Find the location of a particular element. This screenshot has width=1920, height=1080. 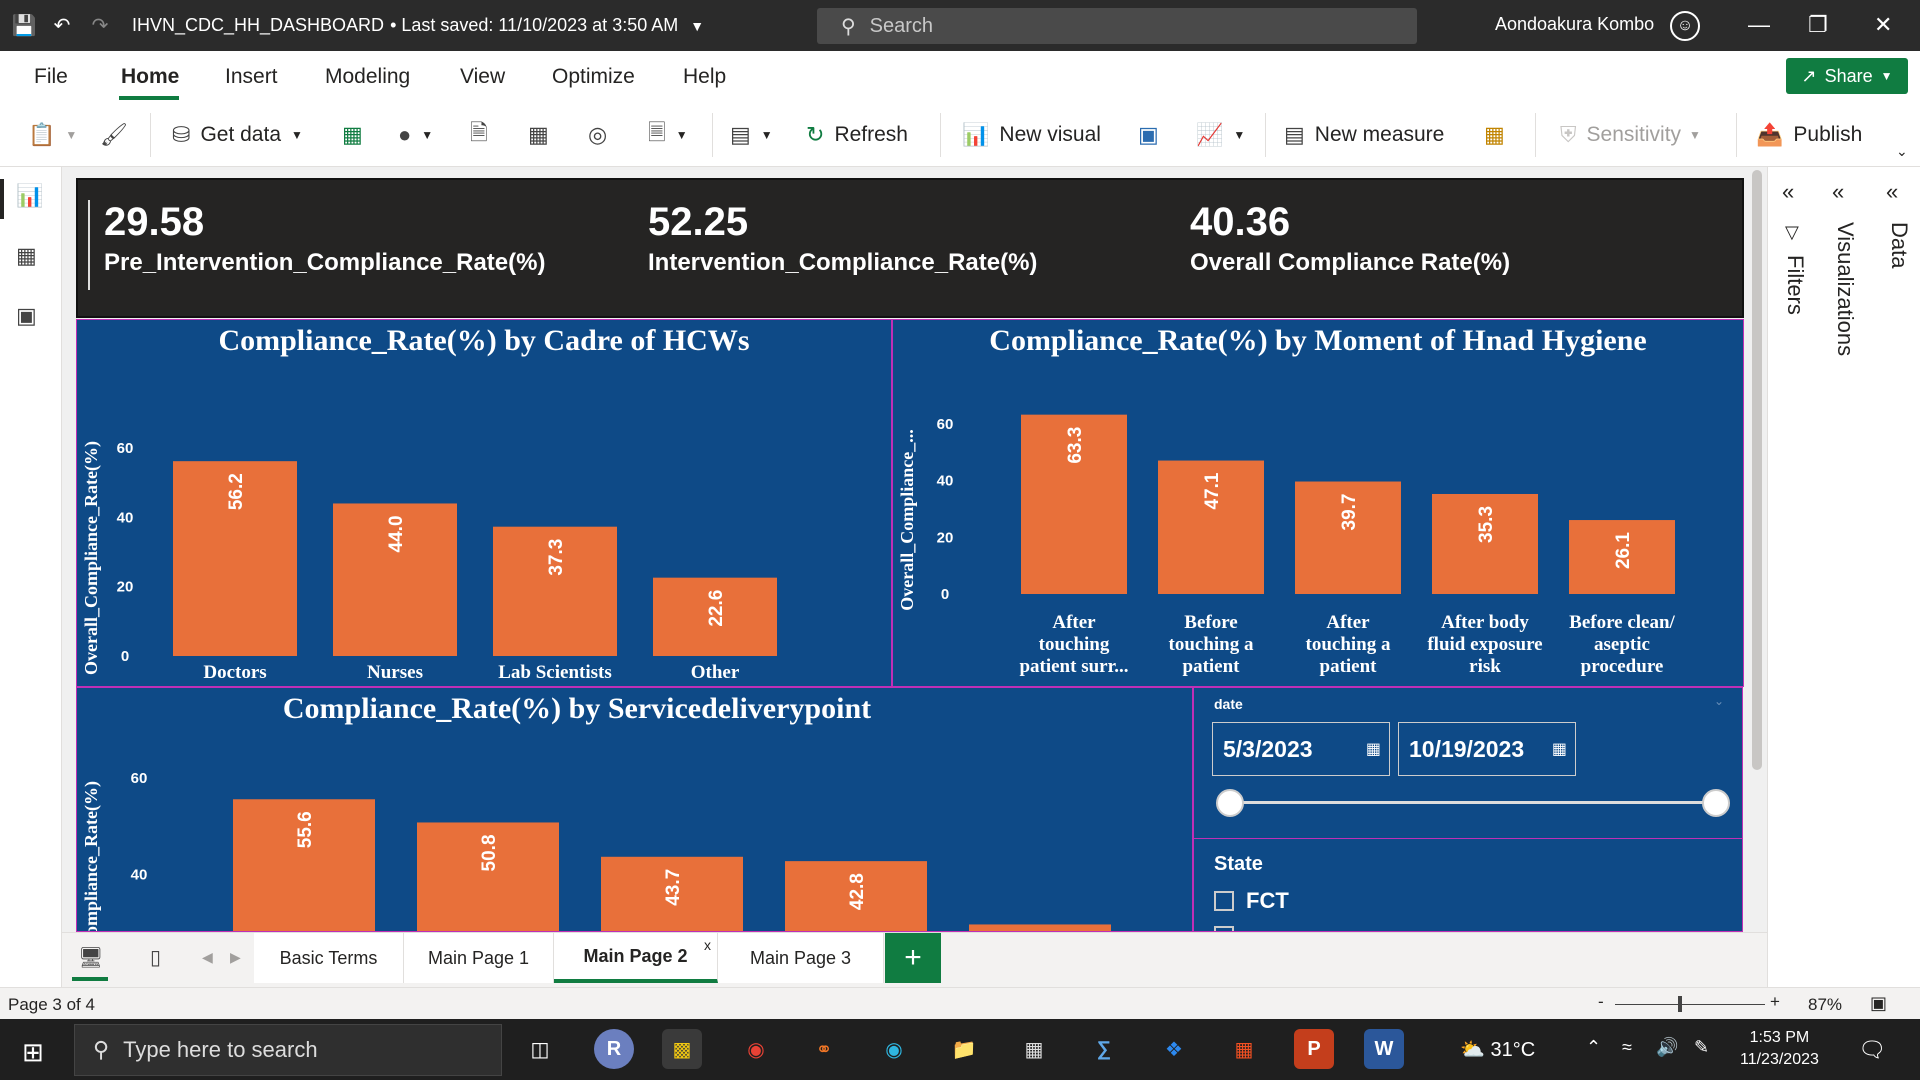

format-painter-button: 🖌 is located at coordinates (119, 135).